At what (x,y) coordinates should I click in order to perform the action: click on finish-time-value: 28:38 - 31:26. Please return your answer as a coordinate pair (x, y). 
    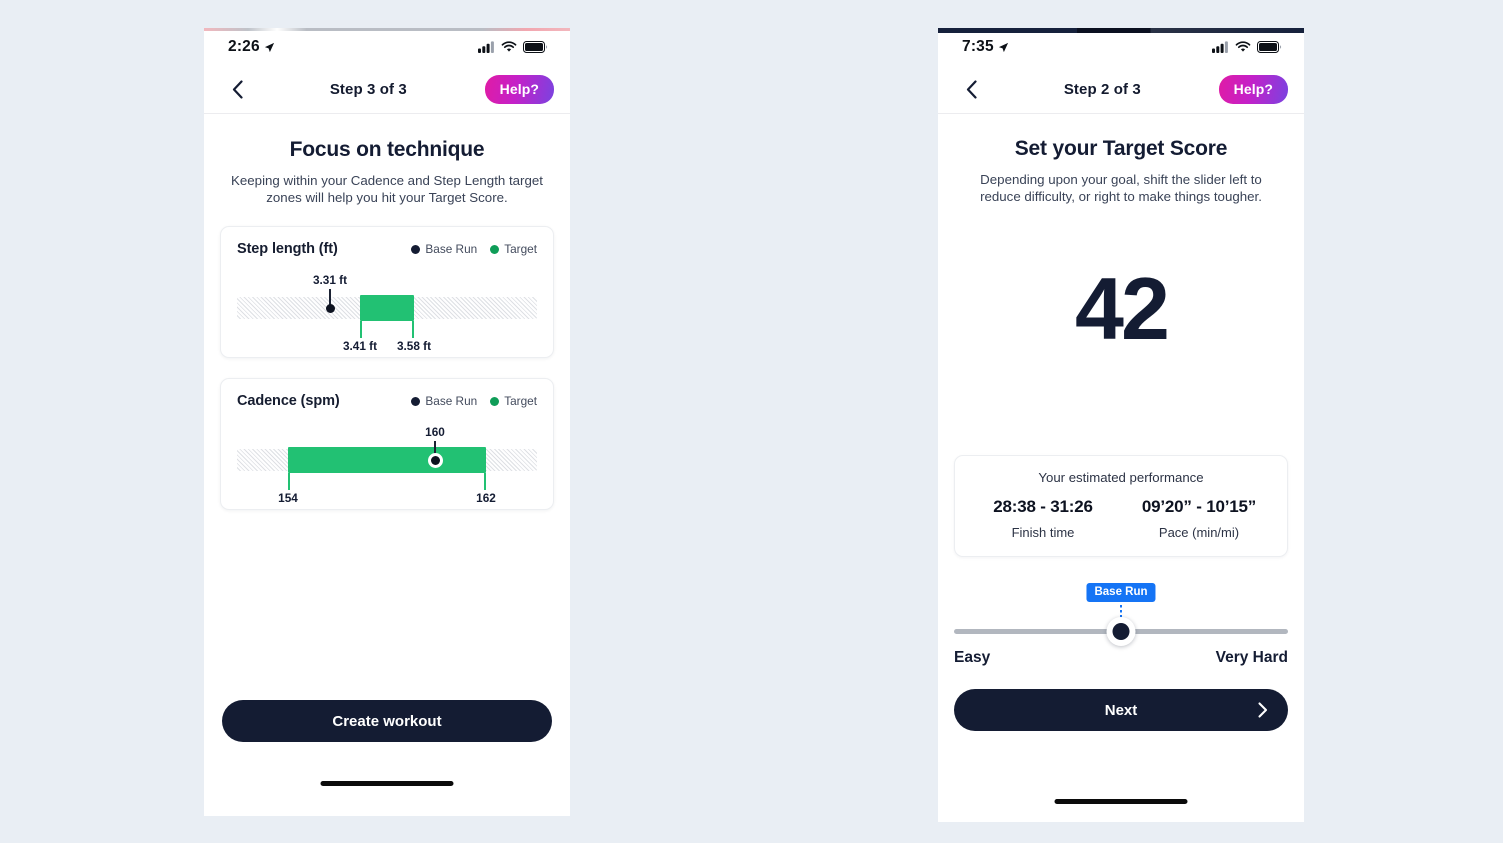
    Looking at the image, I should click on (1043, 506).